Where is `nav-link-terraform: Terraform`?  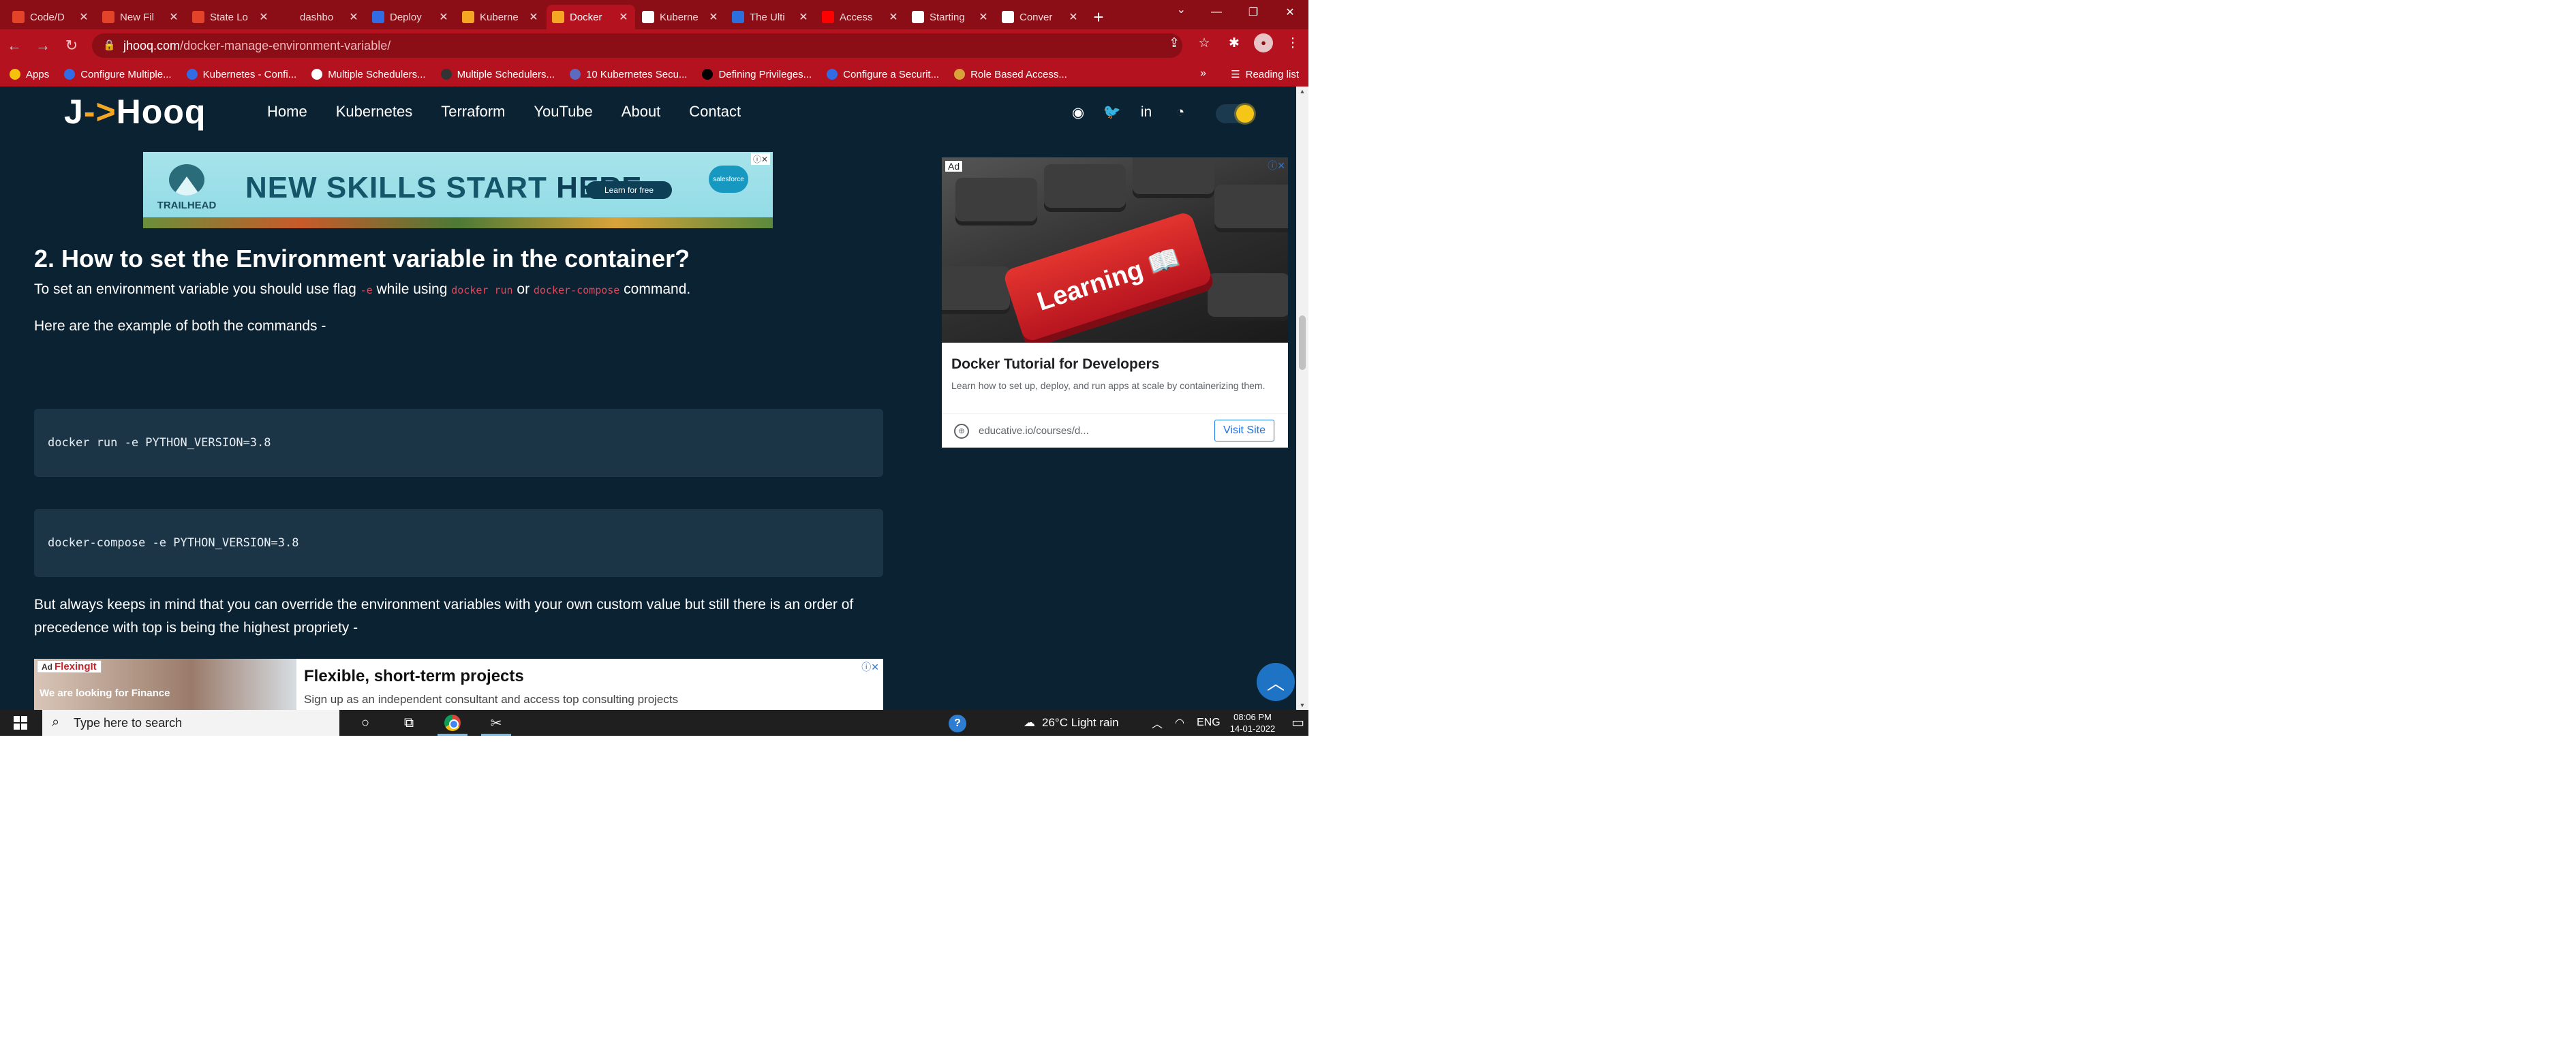
nav-link-terraform: Terraform is located at coordinates (473, 112).